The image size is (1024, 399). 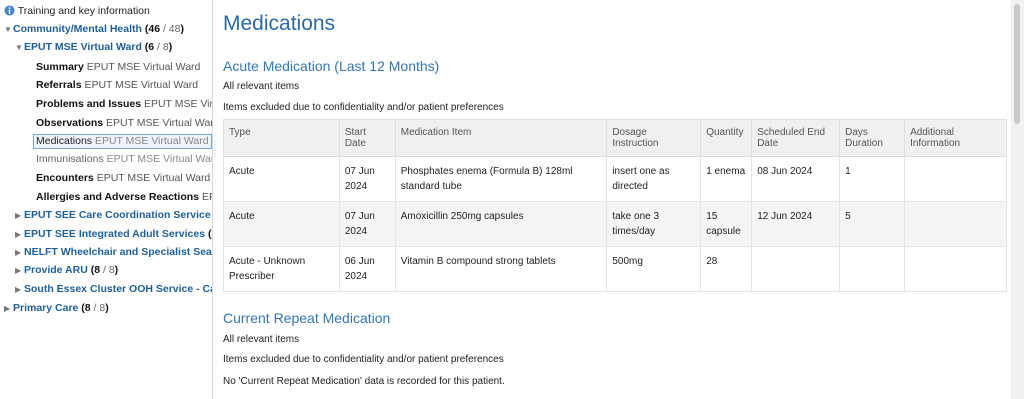 What do you see at coordinates (331, 66) in the screenshot?
I see `acute-section-heading: Acute Medication (Last 12 Months)` at bounding box center [331, 66].